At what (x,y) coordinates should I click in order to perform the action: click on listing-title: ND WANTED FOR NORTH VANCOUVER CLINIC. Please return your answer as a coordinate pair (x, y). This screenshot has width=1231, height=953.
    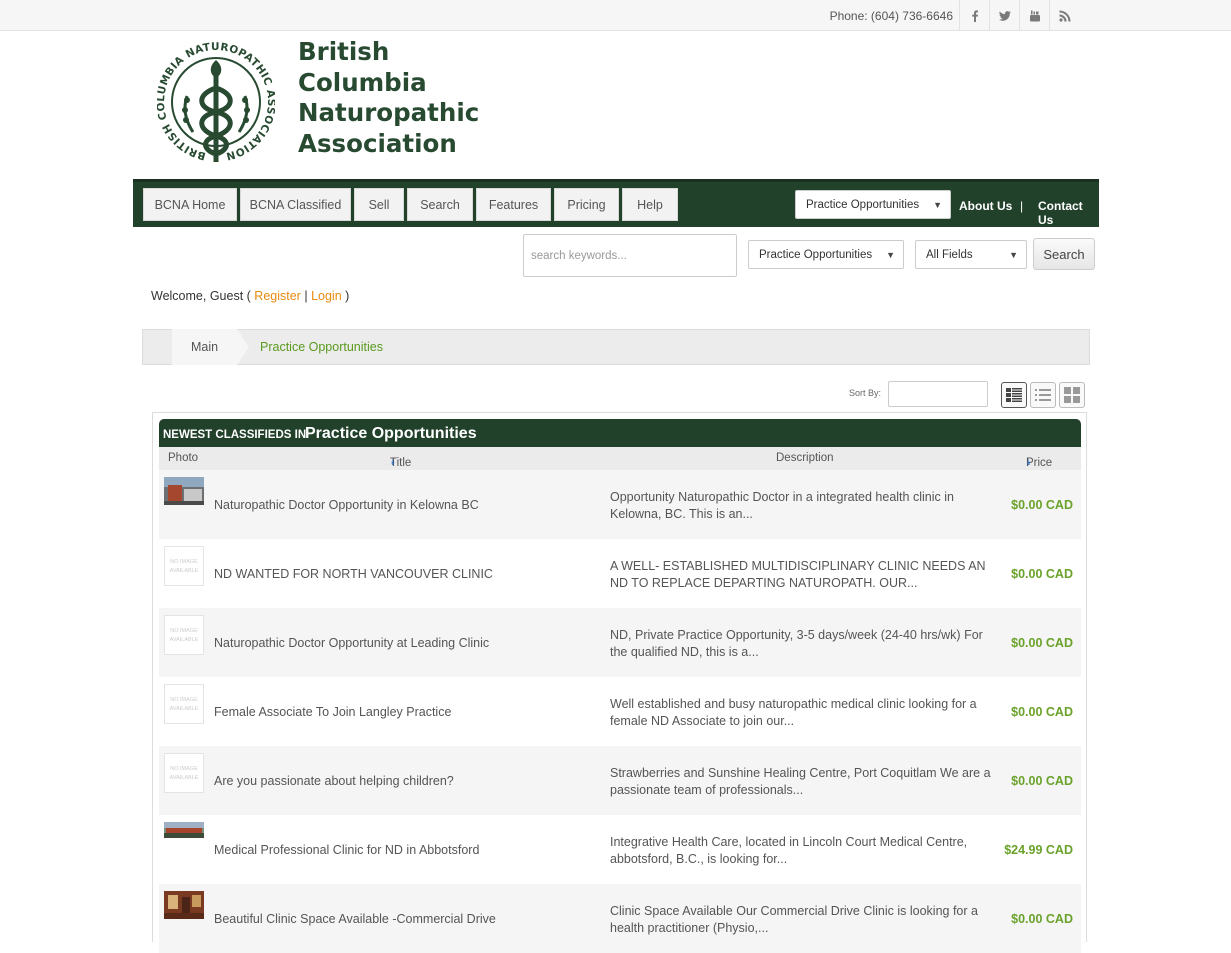
    Looking at the image, I should click on (353, 574).